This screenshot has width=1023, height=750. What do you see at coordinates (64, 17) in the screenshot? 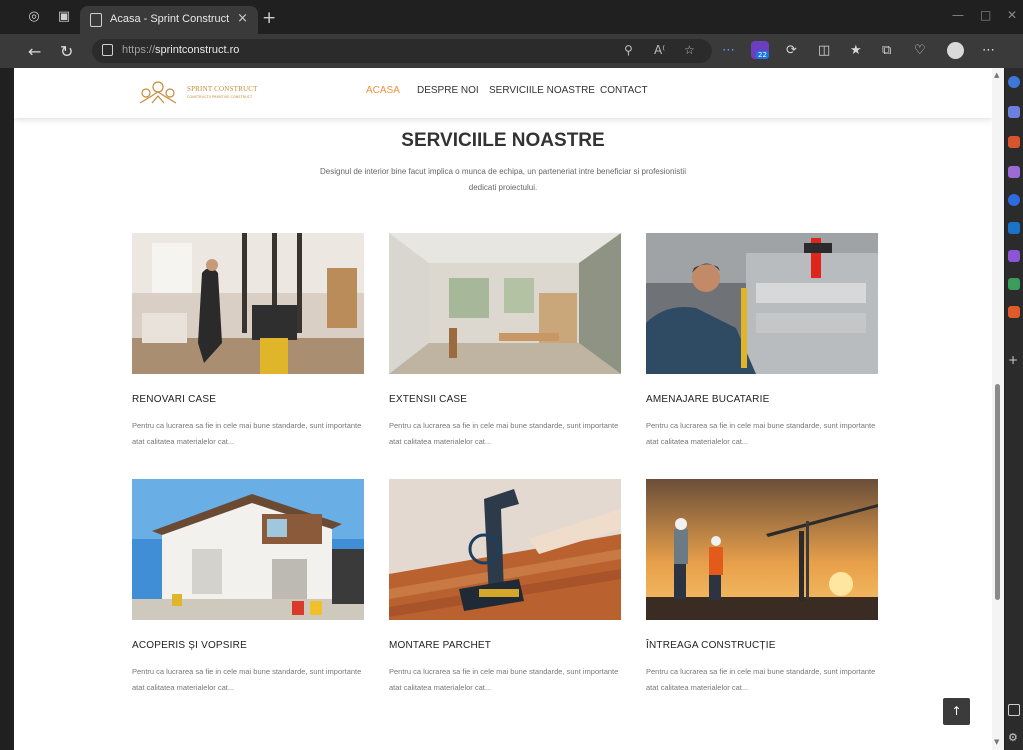
I see `tab-actions-icon: ▣` at bounding box center [64, 17].